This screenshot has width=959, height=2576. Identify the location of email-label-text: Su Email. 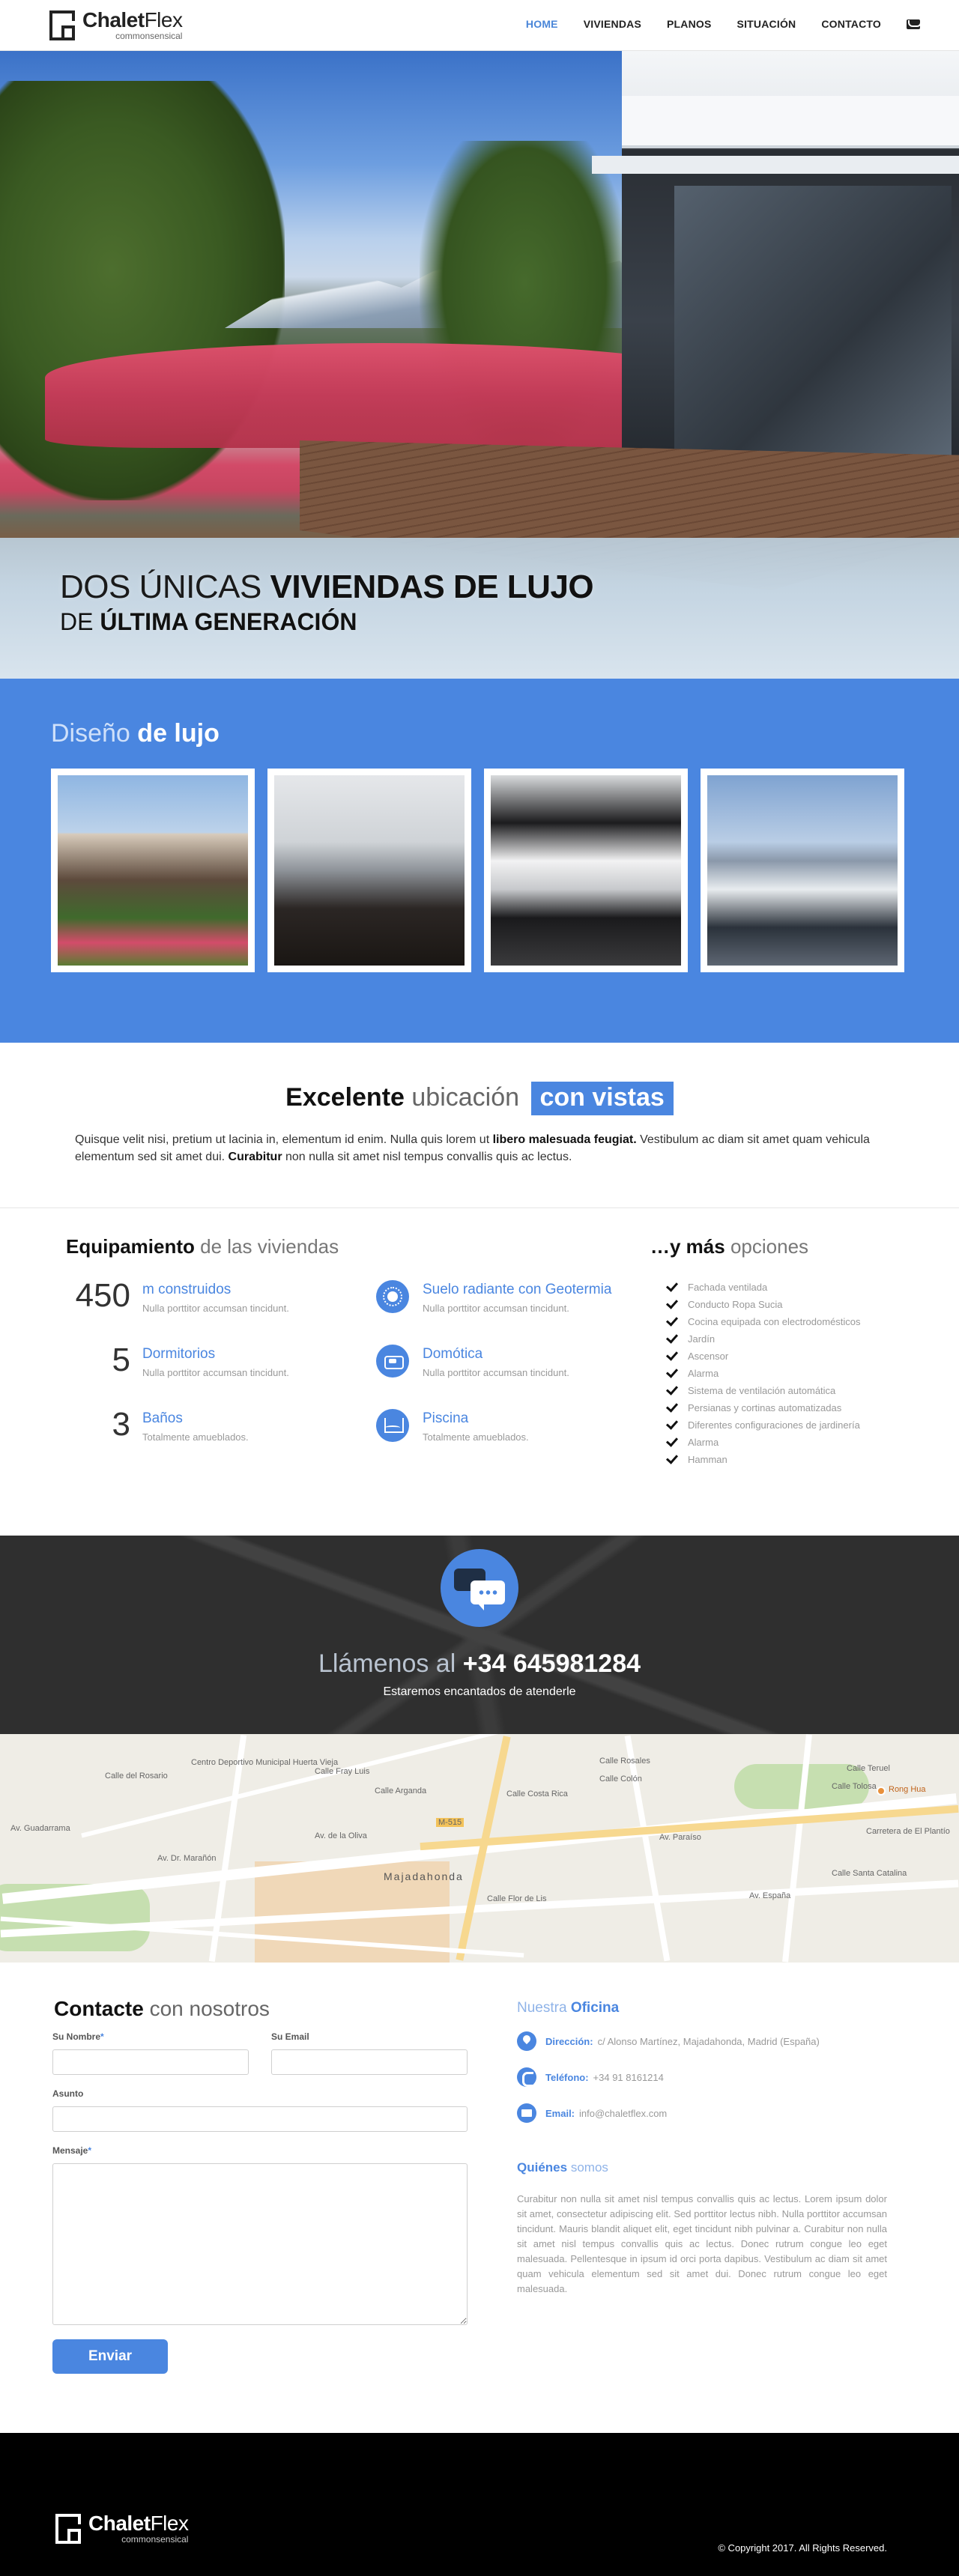
(290, 2037).